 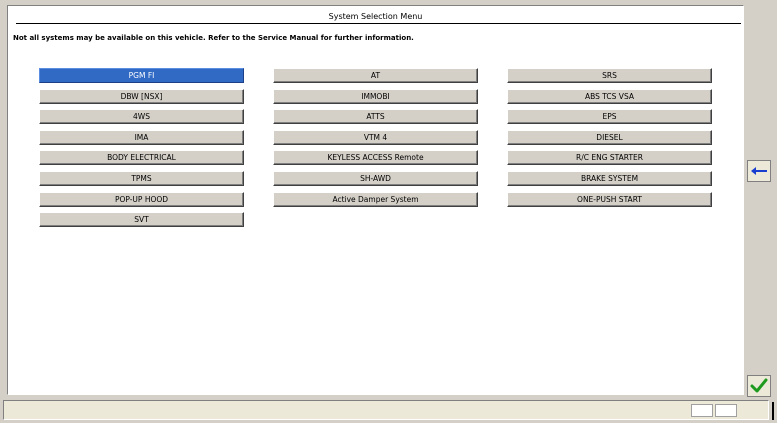 What do you see at coordinates (378, 23) in the screenshot?
I see `title-divider` at bounding box center [378, 23].